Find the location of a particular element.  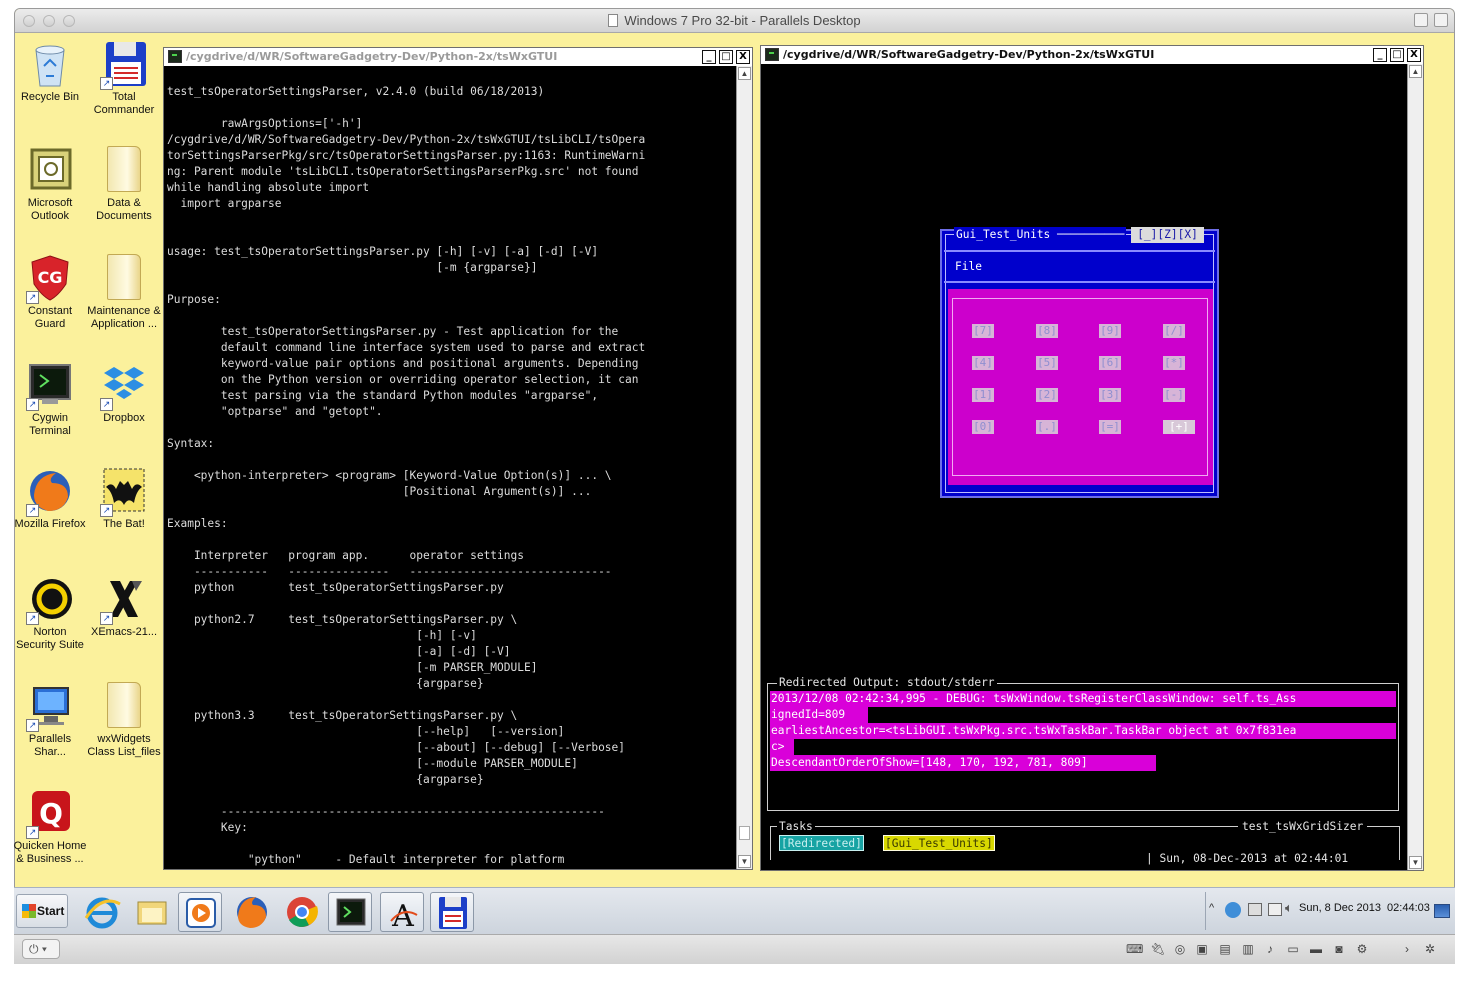

desktop-icon-the-bat: ↗ The Bat! is located at coordinates (124, 499).